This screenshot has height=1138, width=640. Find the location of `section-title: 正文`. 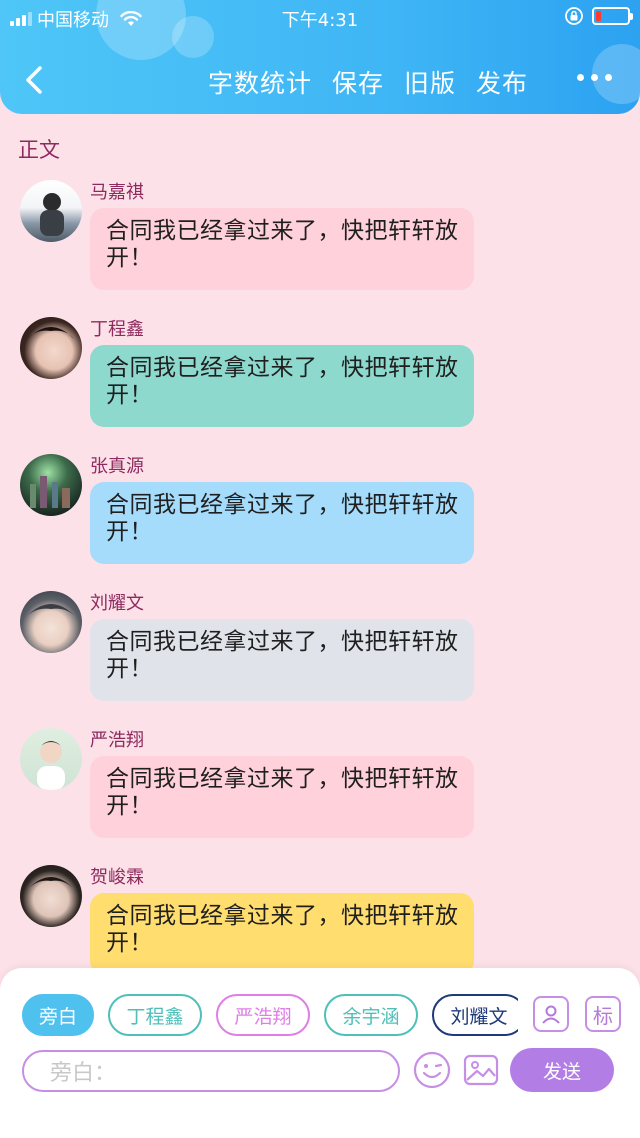

section-title: 正文 is located at coordinates (39, 150).